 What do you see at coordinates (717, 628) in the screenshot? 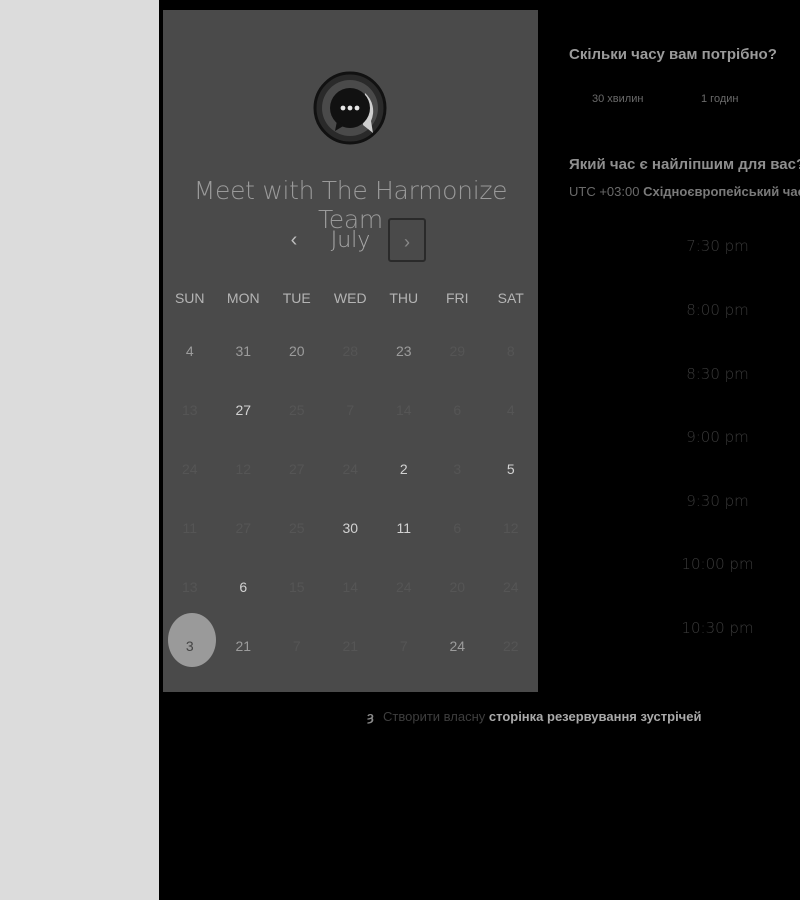
I see `time-slot: 10:30 pm` at bounding box center [717, 628].